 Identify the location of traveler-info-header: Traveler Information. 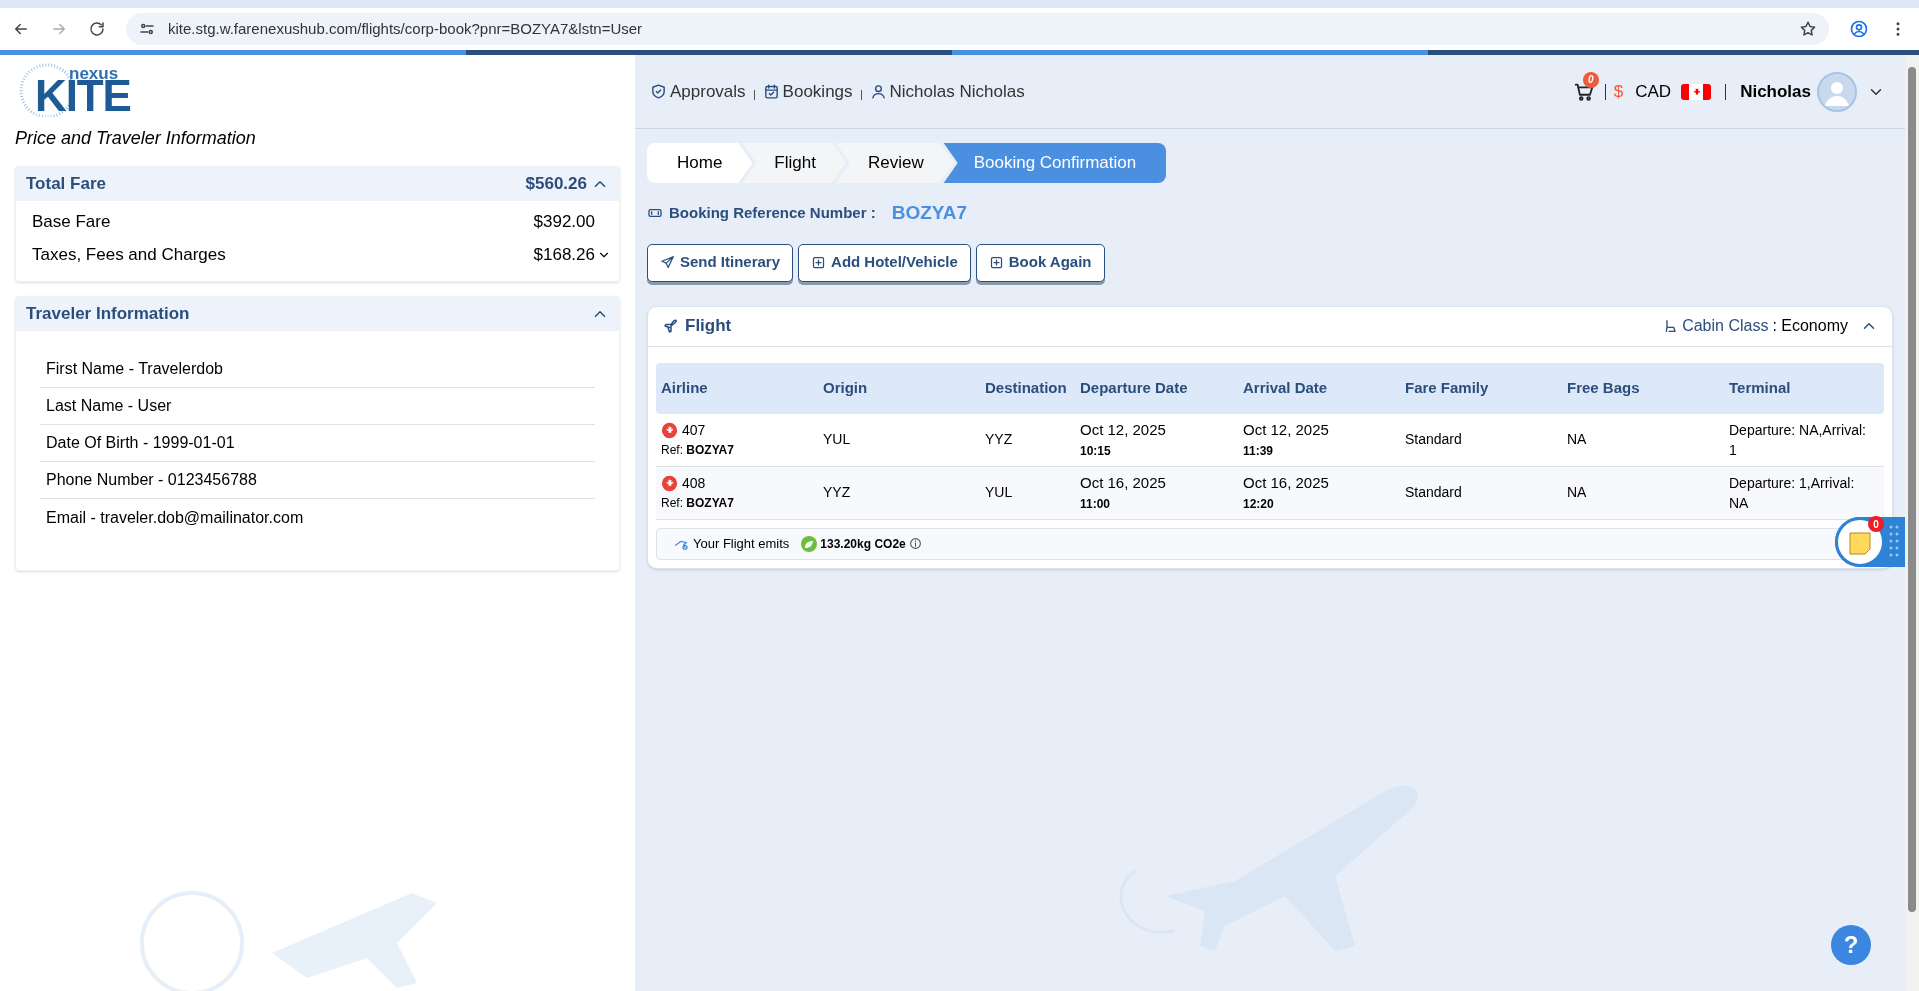
(317, 314).